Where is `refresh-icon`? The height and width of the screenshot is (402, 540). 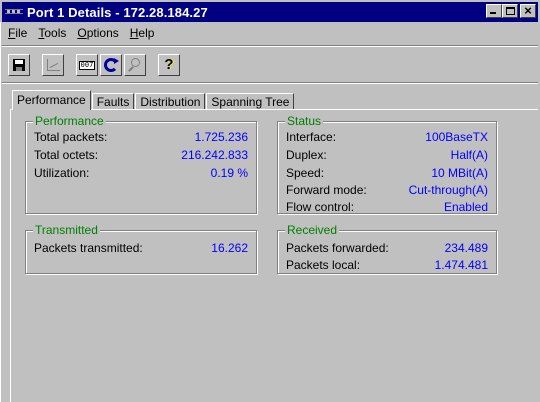
refresh-icon is located at coordinates (111, 65).